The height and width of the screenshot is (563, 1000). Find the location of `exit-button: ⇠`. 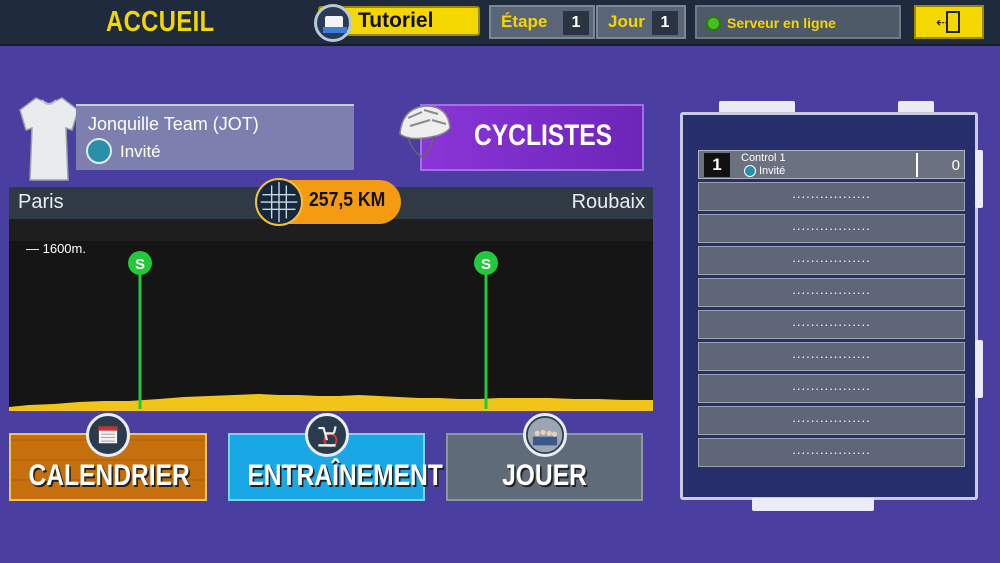

exit-button: ⇠ is located at coordinates (949, 22).